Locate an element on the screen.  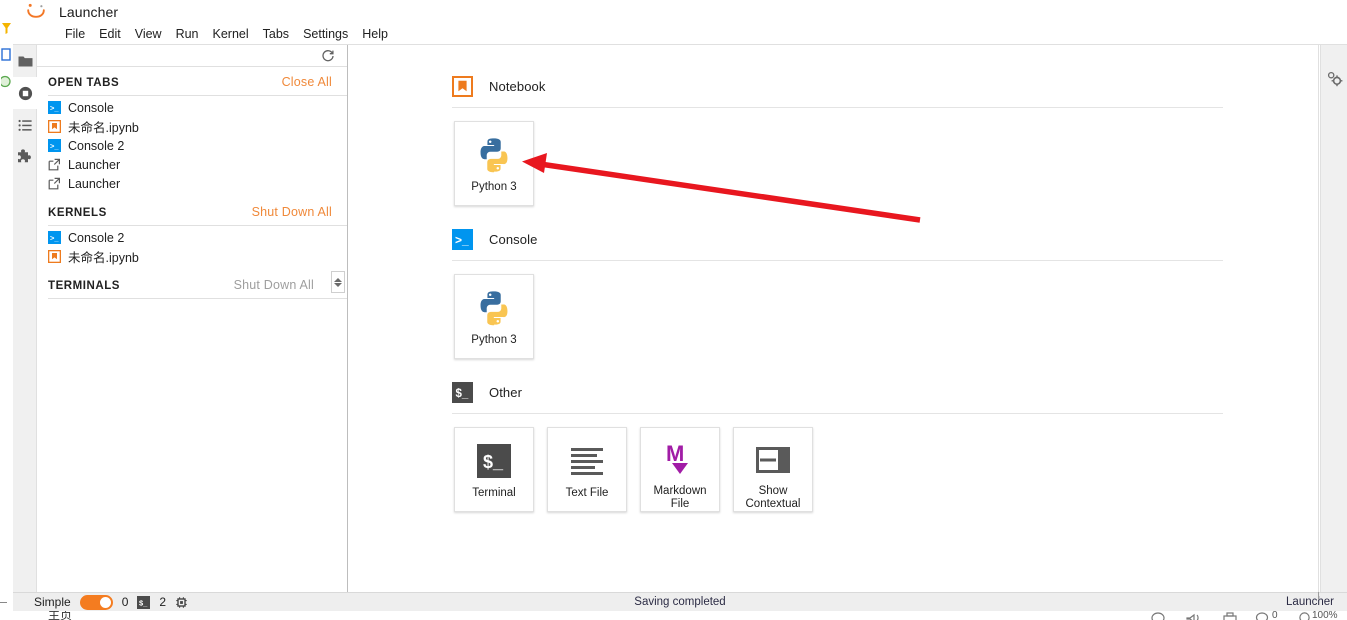
bottom-icon-clock is located at coordinates (1304, 616).